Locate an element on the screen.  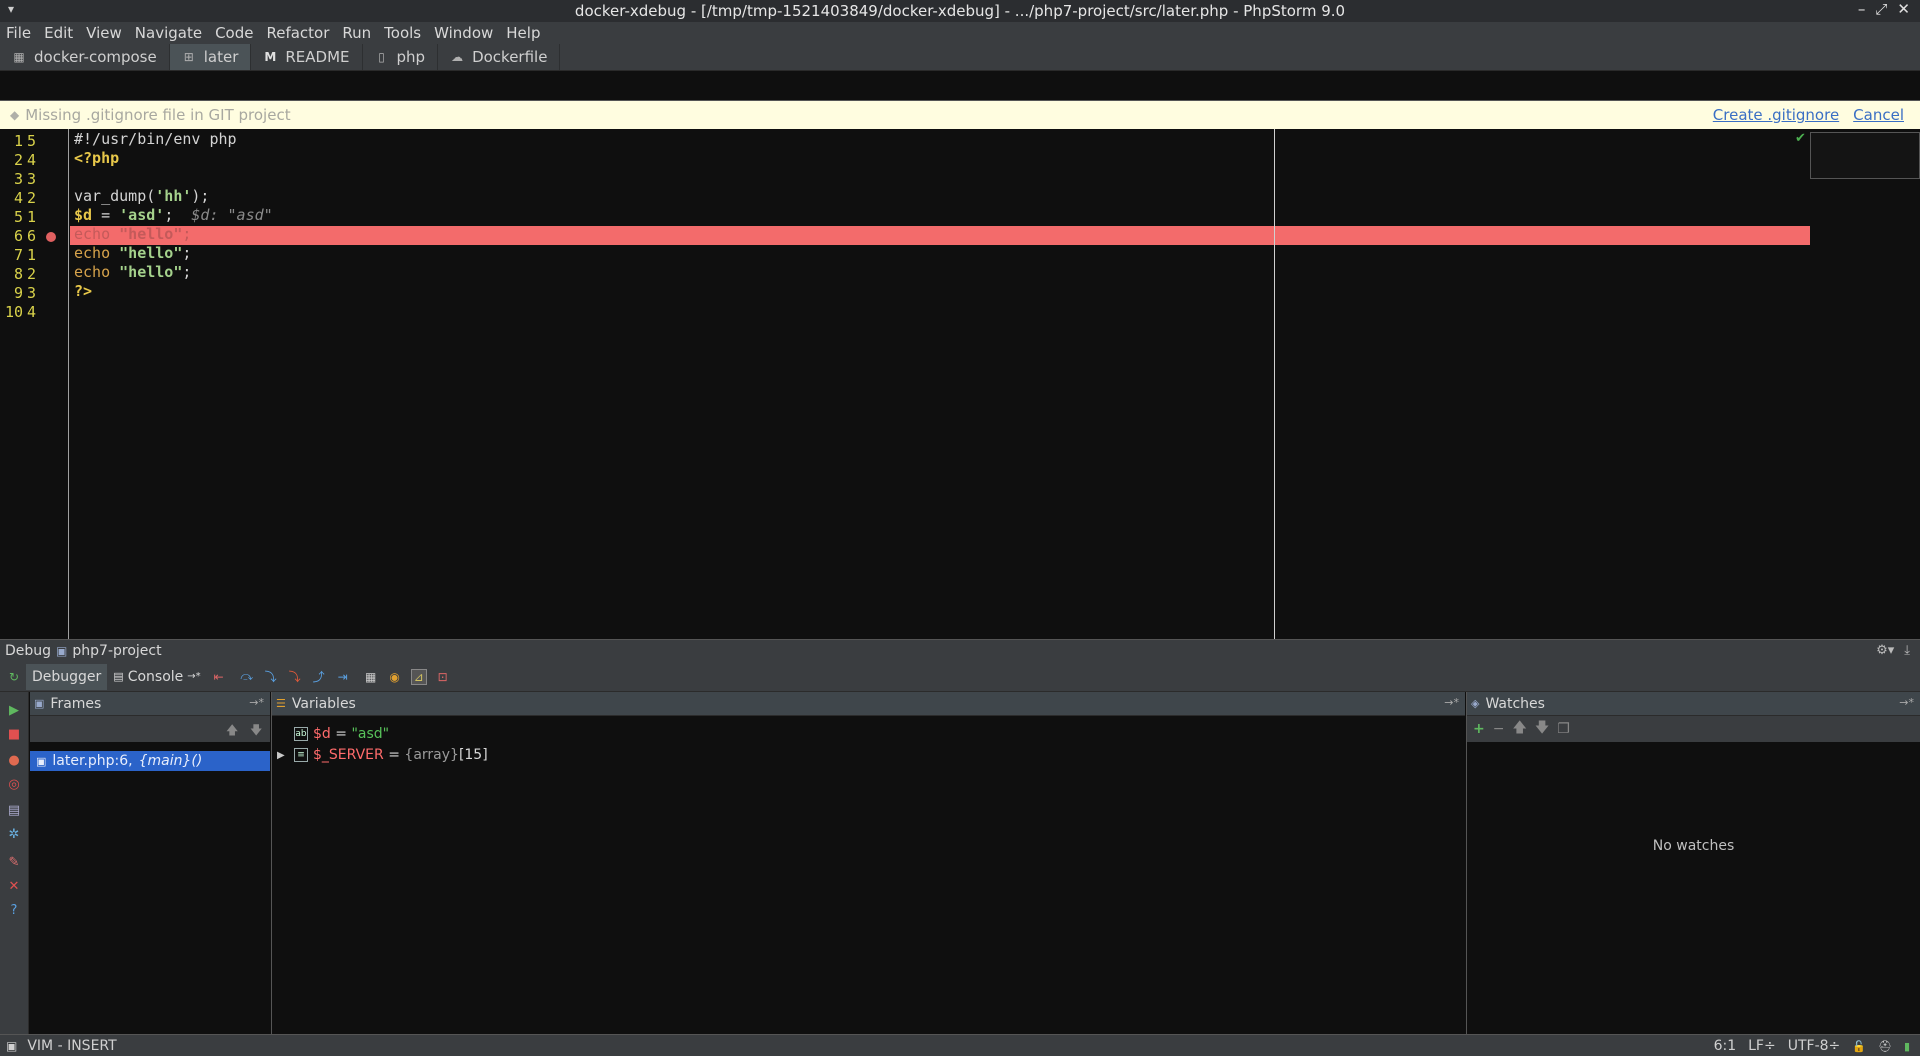
settings-icon: ✲ is located at coordinates (14, 834).